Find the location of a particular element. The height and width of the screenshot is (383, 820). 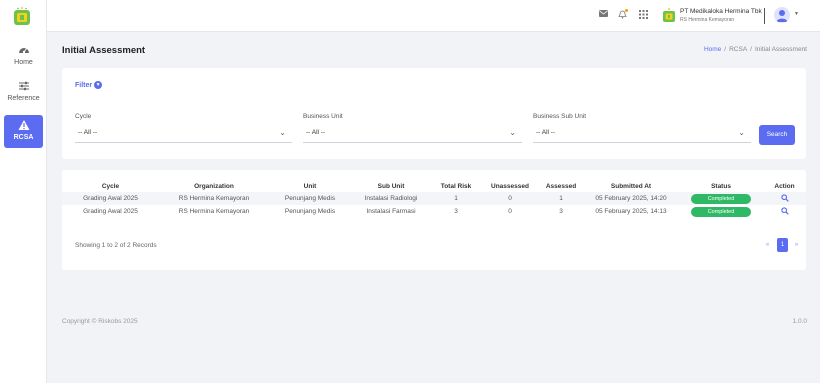

breadcrumb-home: Home is located at coordinates (712, 49).